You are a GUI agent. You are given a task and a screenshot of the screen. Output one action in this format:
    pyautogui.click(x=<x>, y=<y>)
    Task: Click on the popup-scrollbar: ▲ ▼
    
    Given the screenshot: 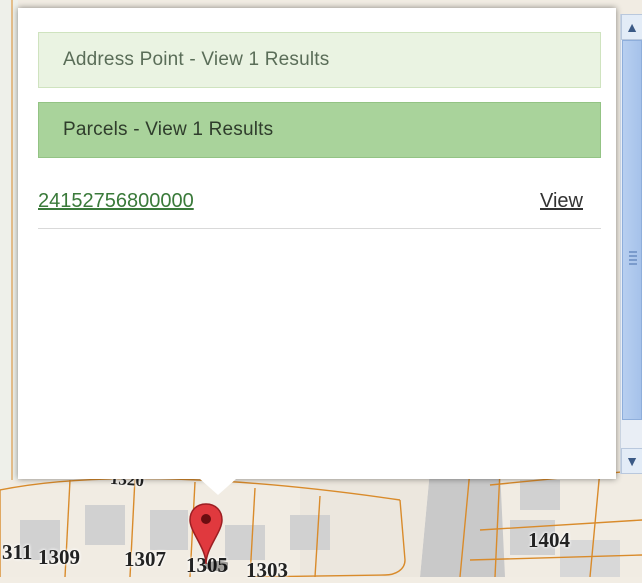 What is the action you would take?
    pyautogui.click(x=631, y=244)
    